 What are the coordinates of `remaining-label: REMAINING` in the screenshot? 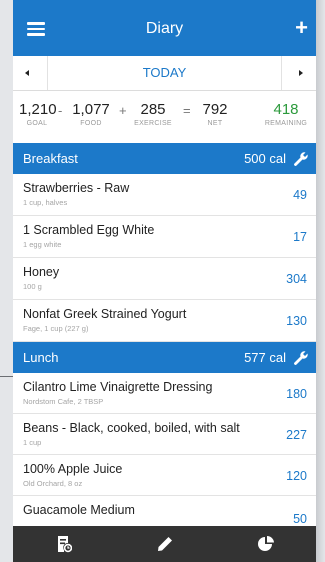 It's located at (286, 123).